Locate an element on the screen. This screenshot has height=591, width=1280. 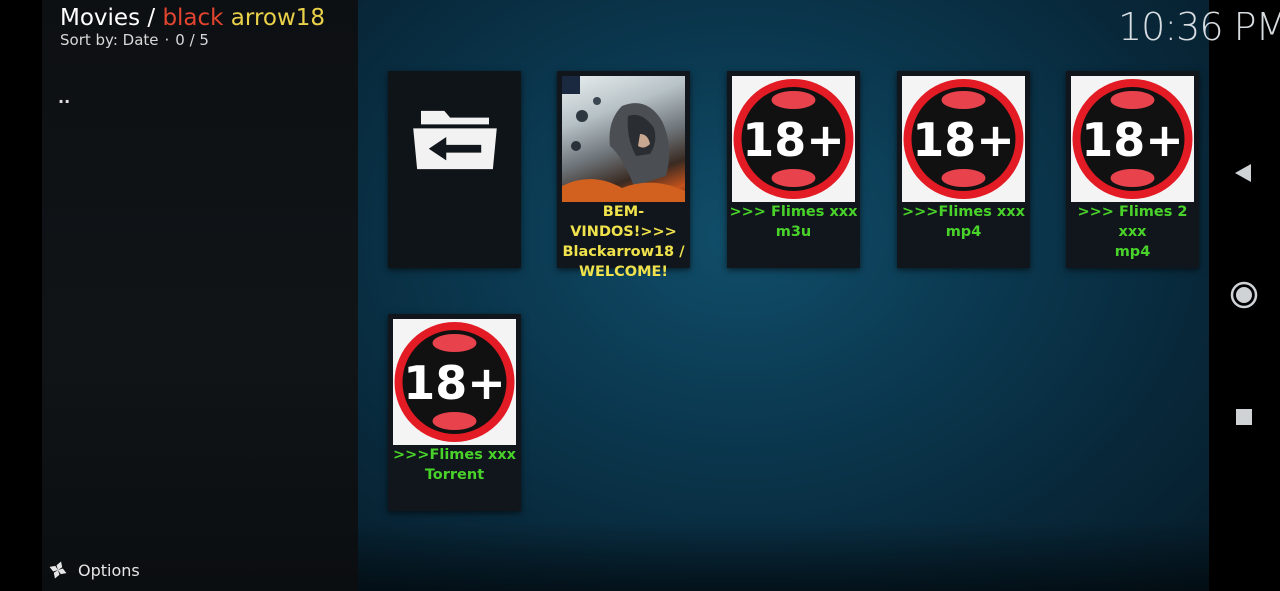
assassin-artwork-icon is located at coordinates (623, 139).